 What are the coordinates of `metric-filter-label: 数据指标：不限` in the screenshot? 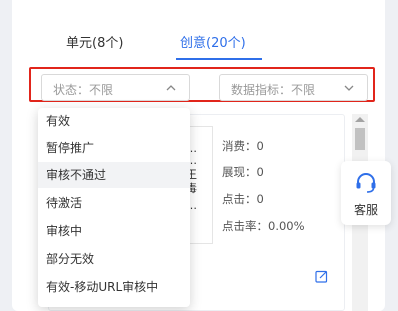 It's located at (273, 90).